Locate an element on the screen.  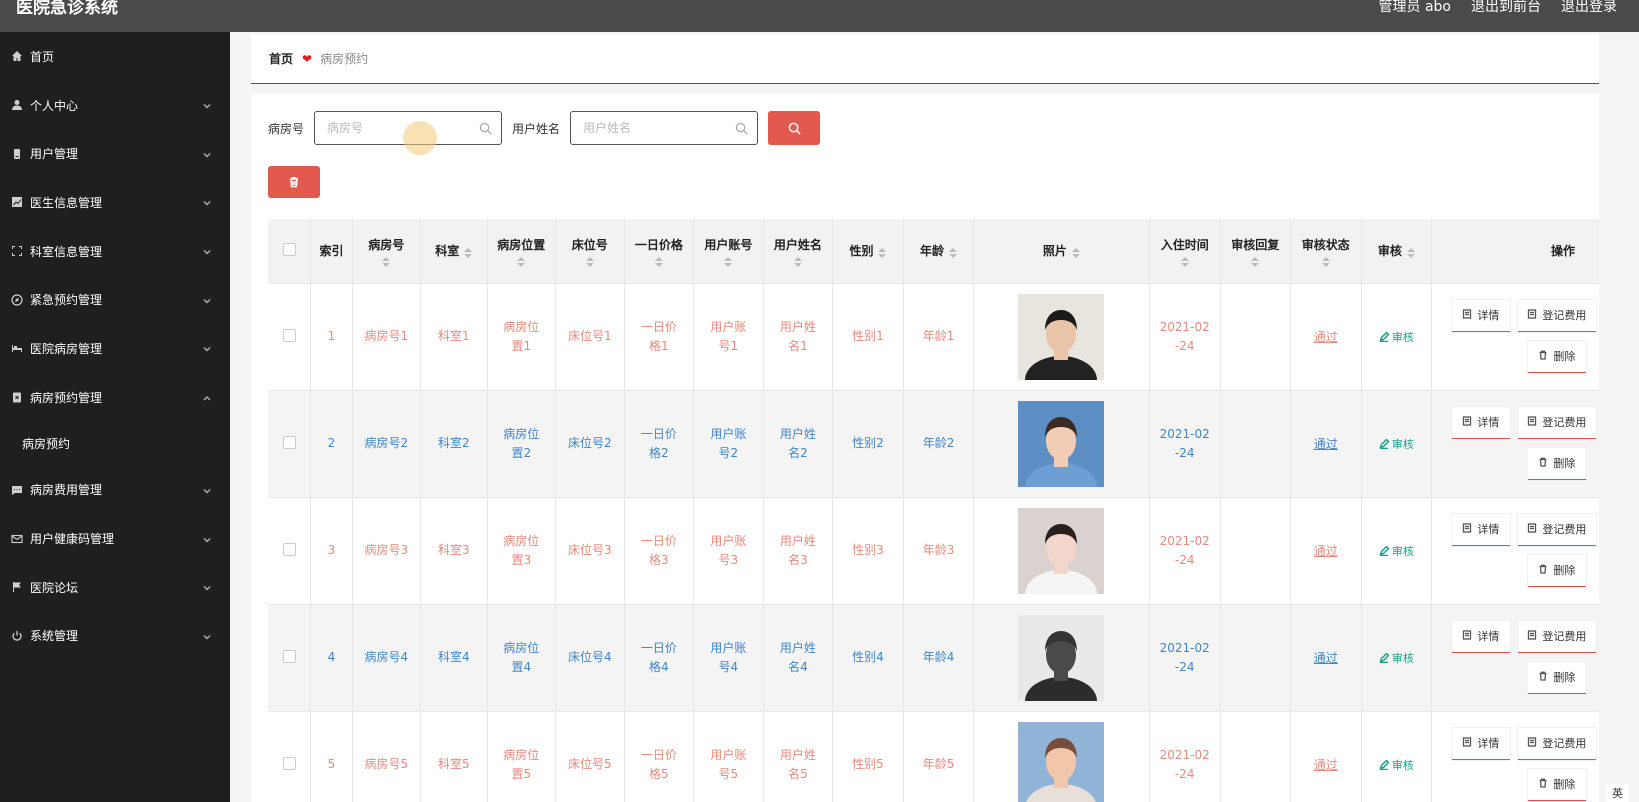
cell-checkin: 2021-02-24 is located at coordinates (1185, 657).